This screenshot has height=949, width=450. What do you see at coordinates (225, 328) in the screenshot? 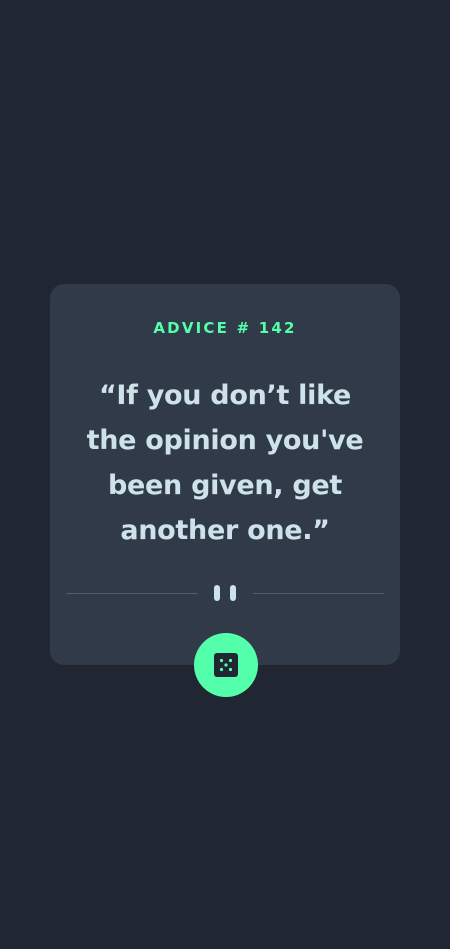
I see `advice-id: ADVICE # 142` at bounding box center [225, 328].